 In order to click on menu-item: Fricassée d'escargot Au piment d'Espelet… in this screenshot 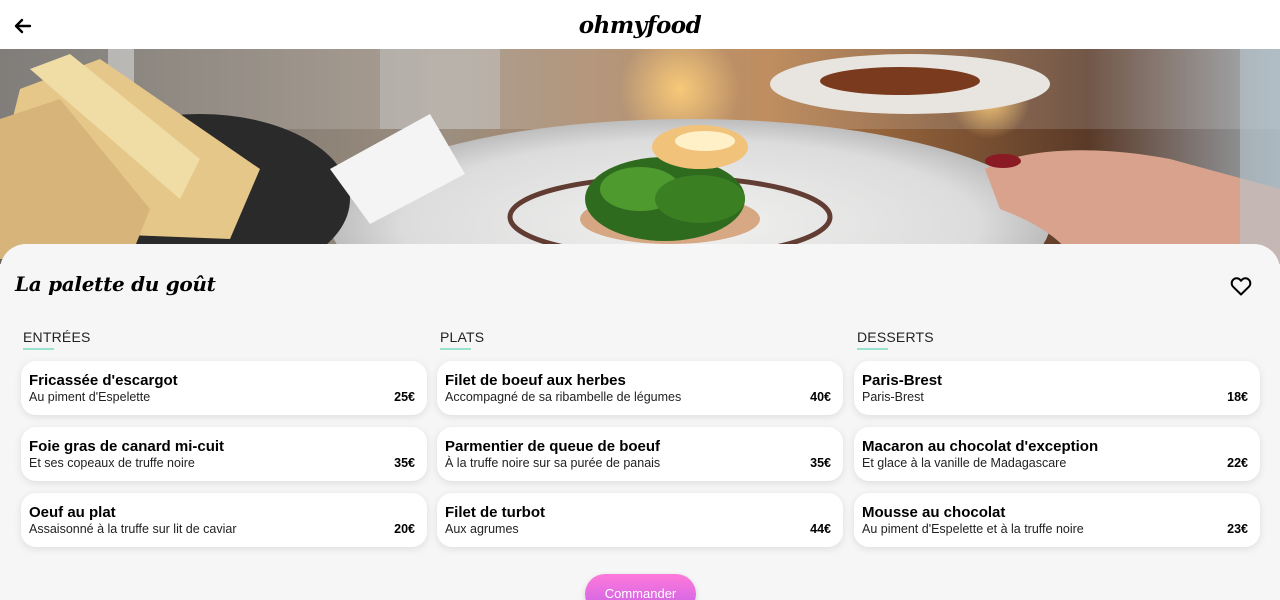, I will do `click(224, 388)`.